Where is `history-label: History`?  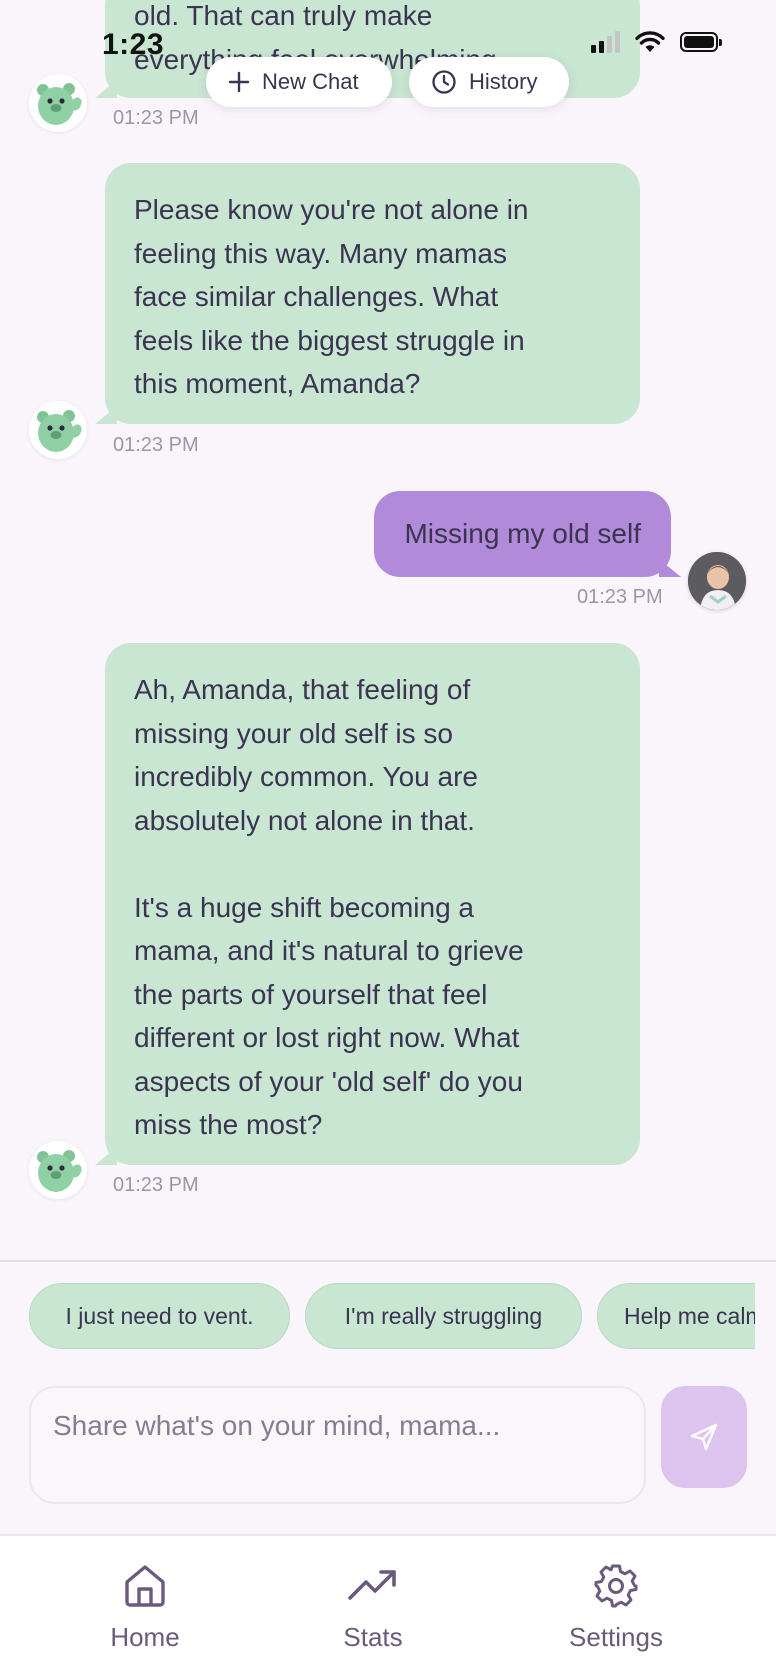 history-label: History is located at coordinates (503, 81).